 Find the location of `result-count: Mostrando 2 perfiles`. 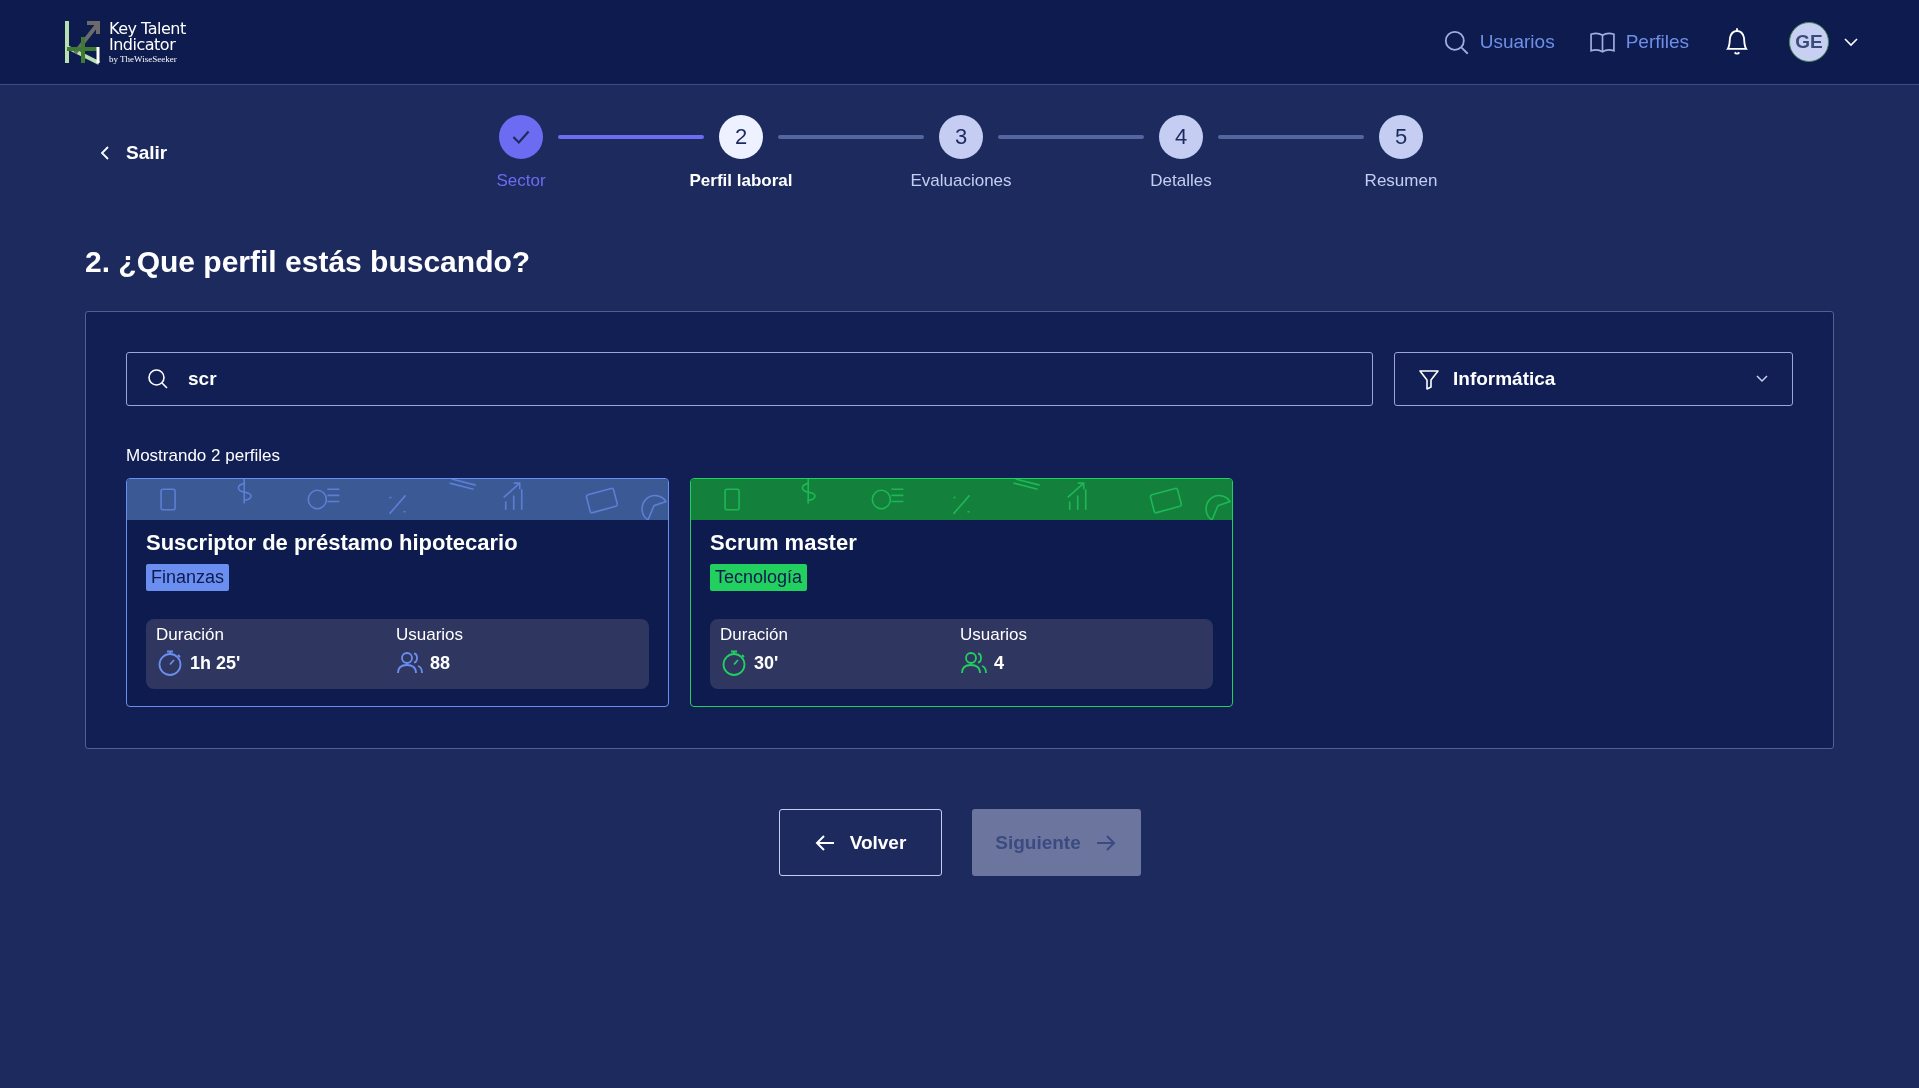

result-count: Mostrando 2 perfiles is located at coordinates (204, 456).